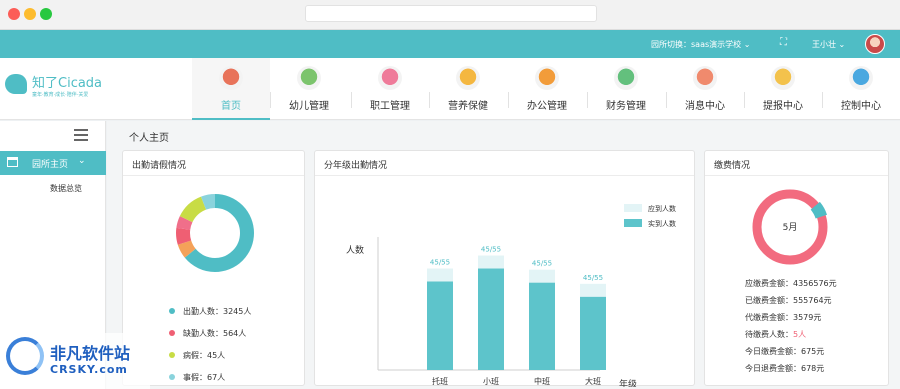  What do you see at coordinates (813, 351) in the screenshot?
I see `fee-value: 675元` at bounding box center [813, 351].